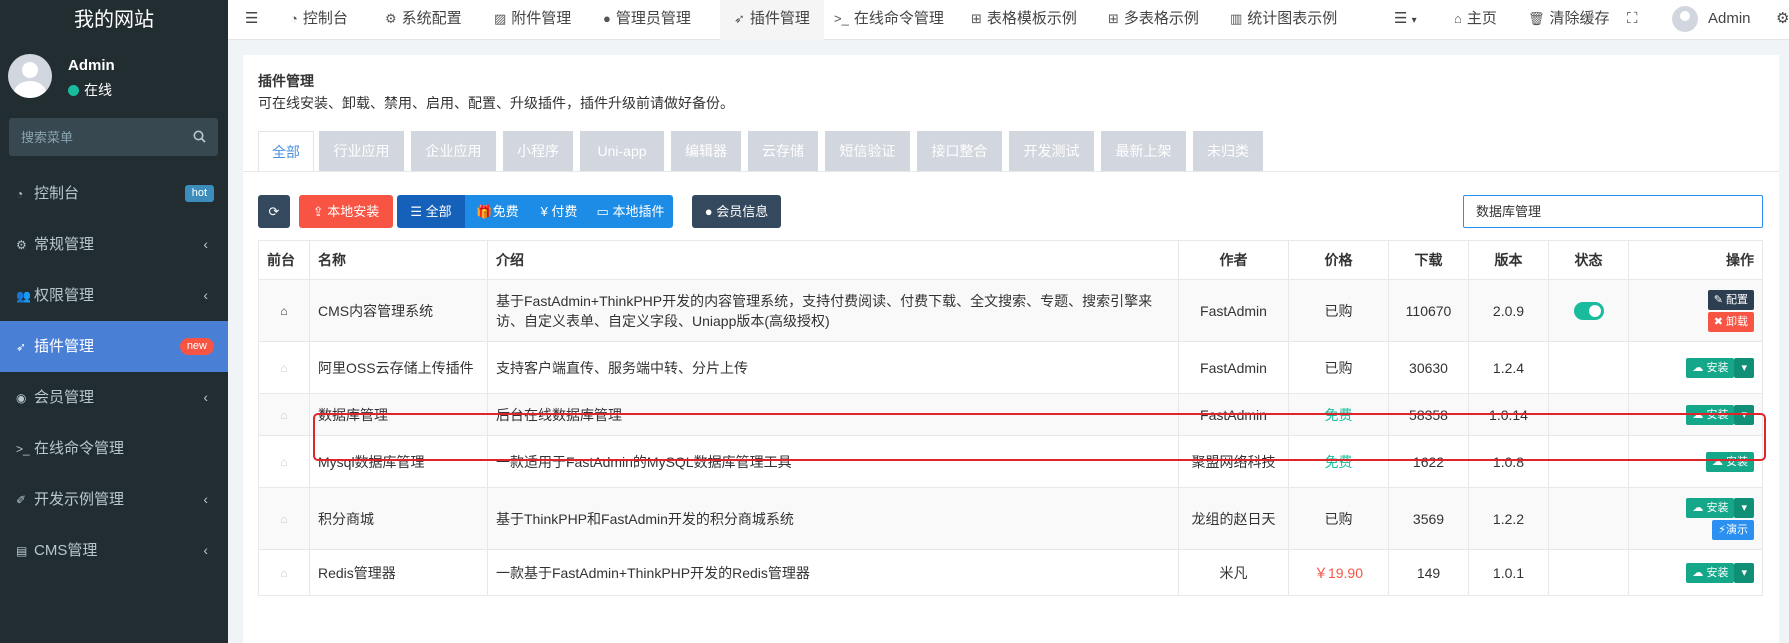  I want to click on fullscreen-icon: ⛶, so click(1632, 20).